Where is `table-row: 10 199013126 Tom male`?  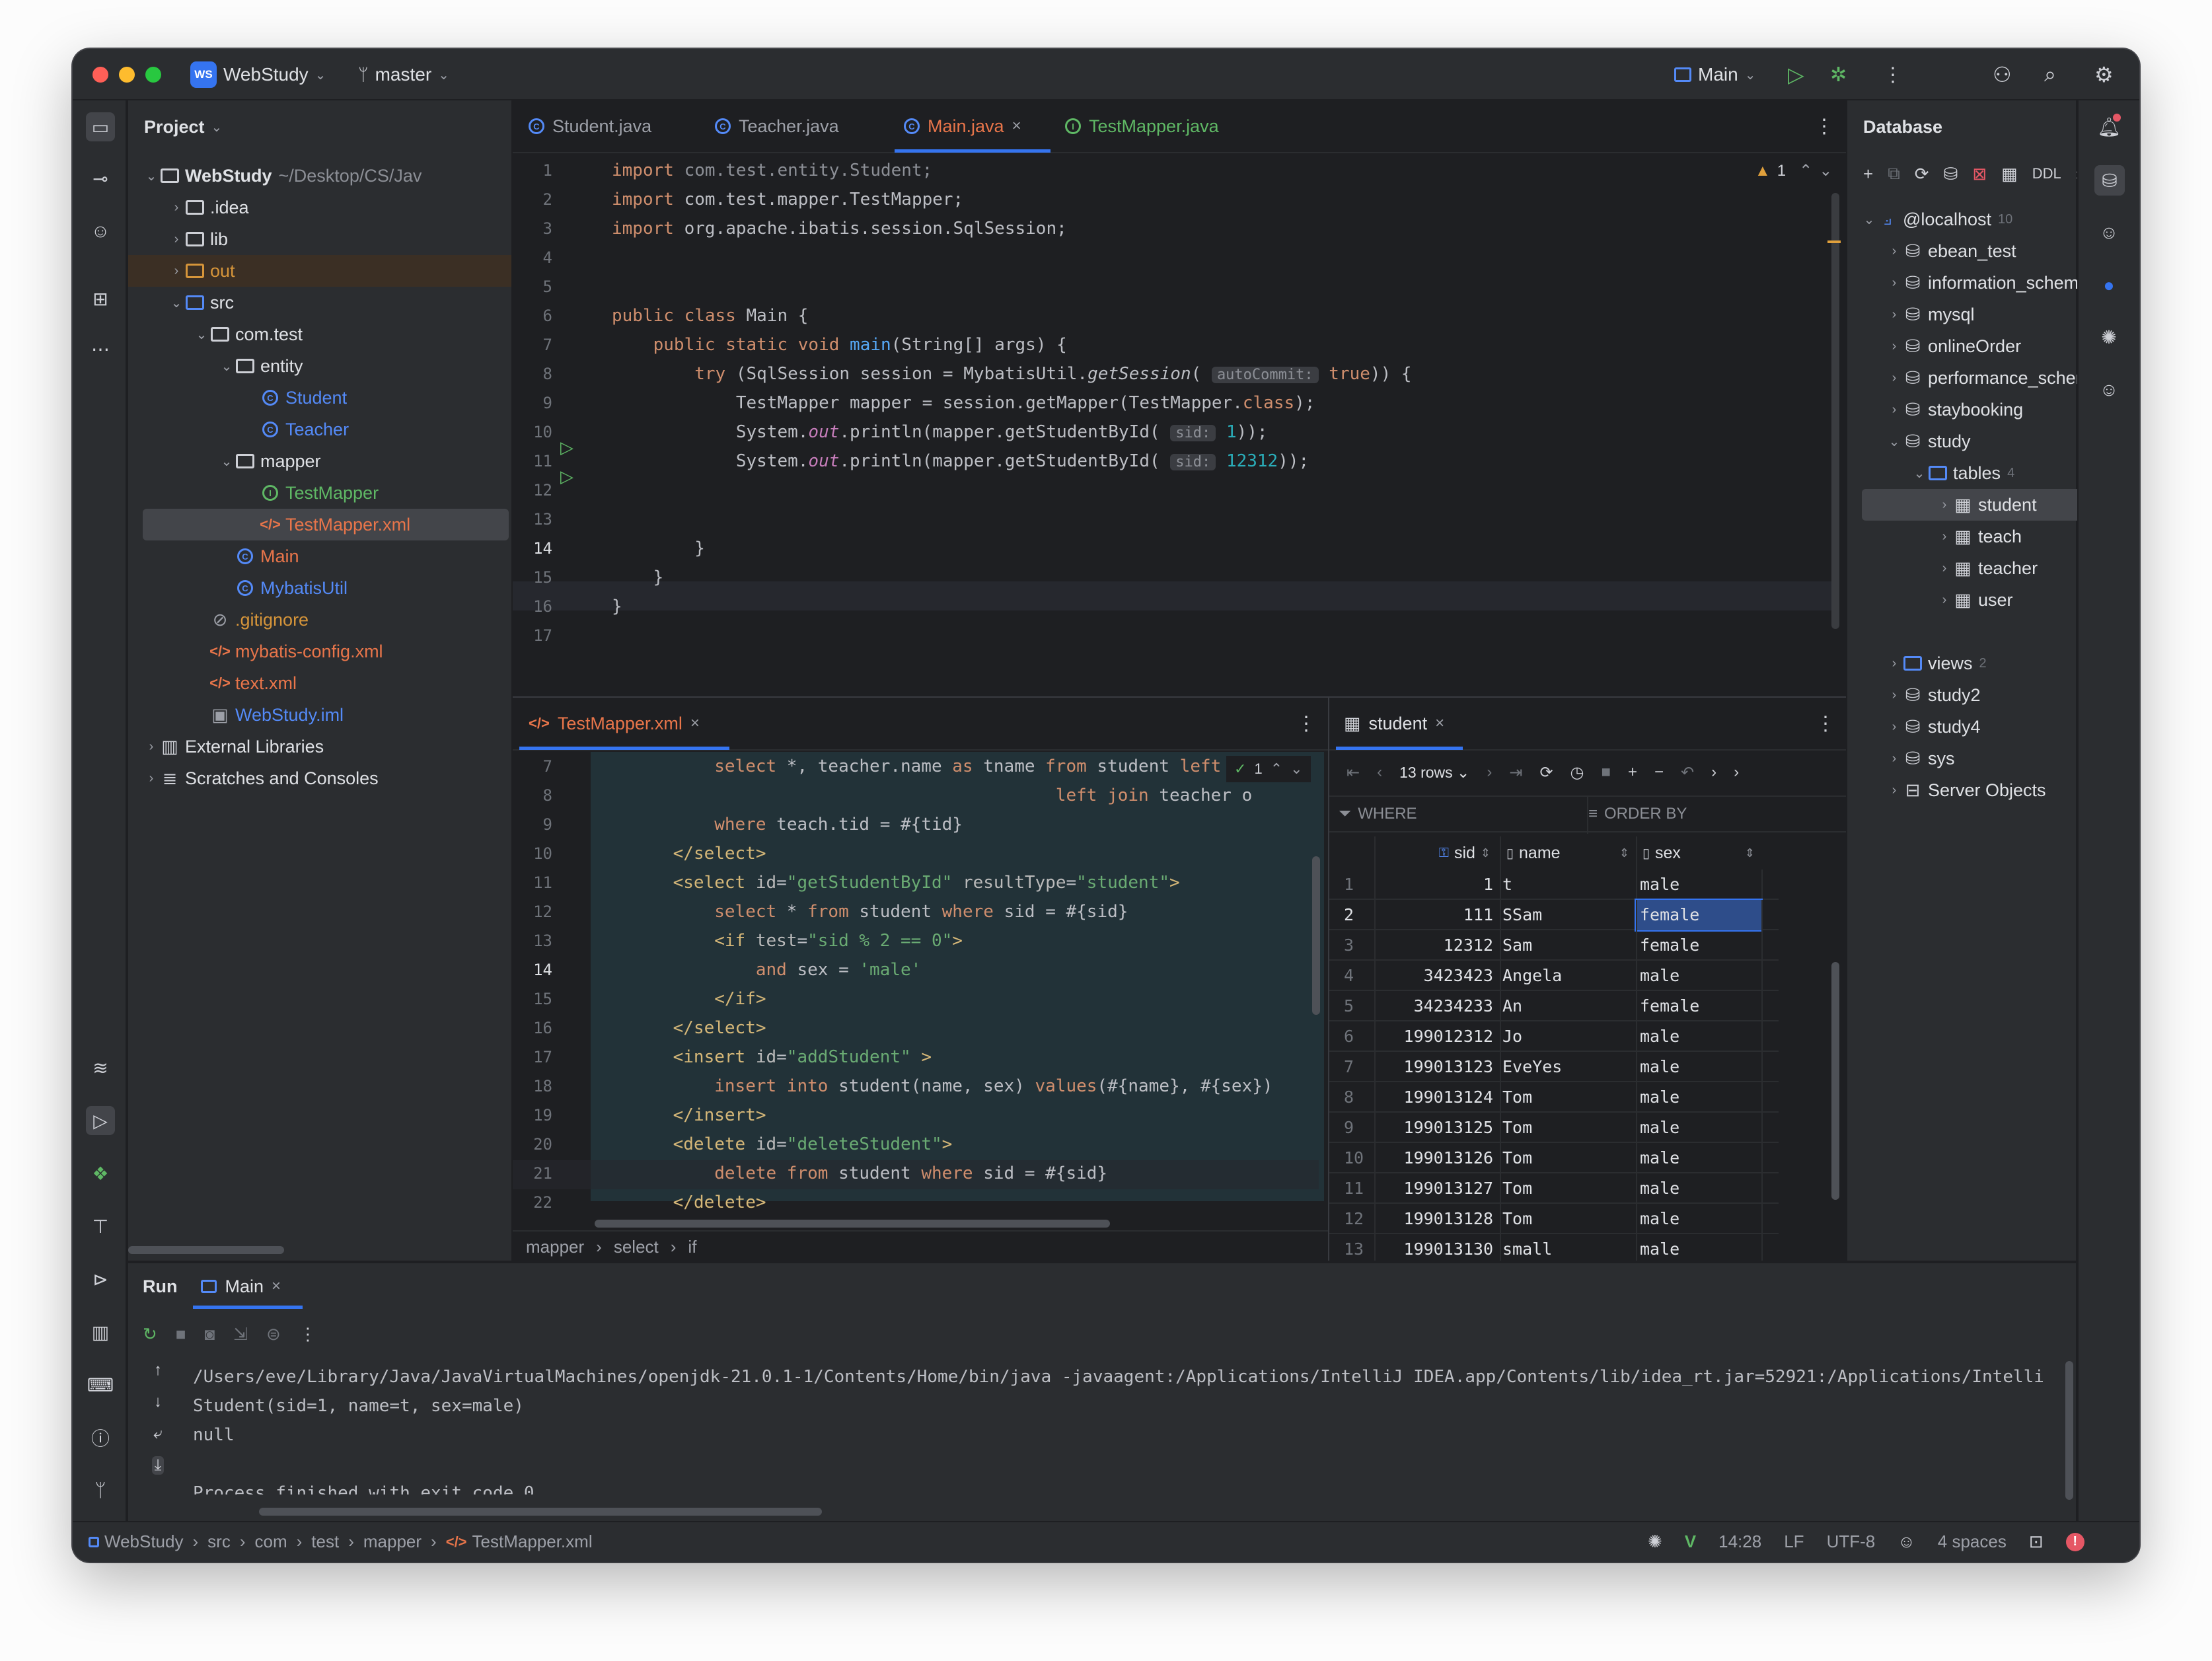
table-row: 10 199013126 Tom male is located at coordinates (1554, 1158).